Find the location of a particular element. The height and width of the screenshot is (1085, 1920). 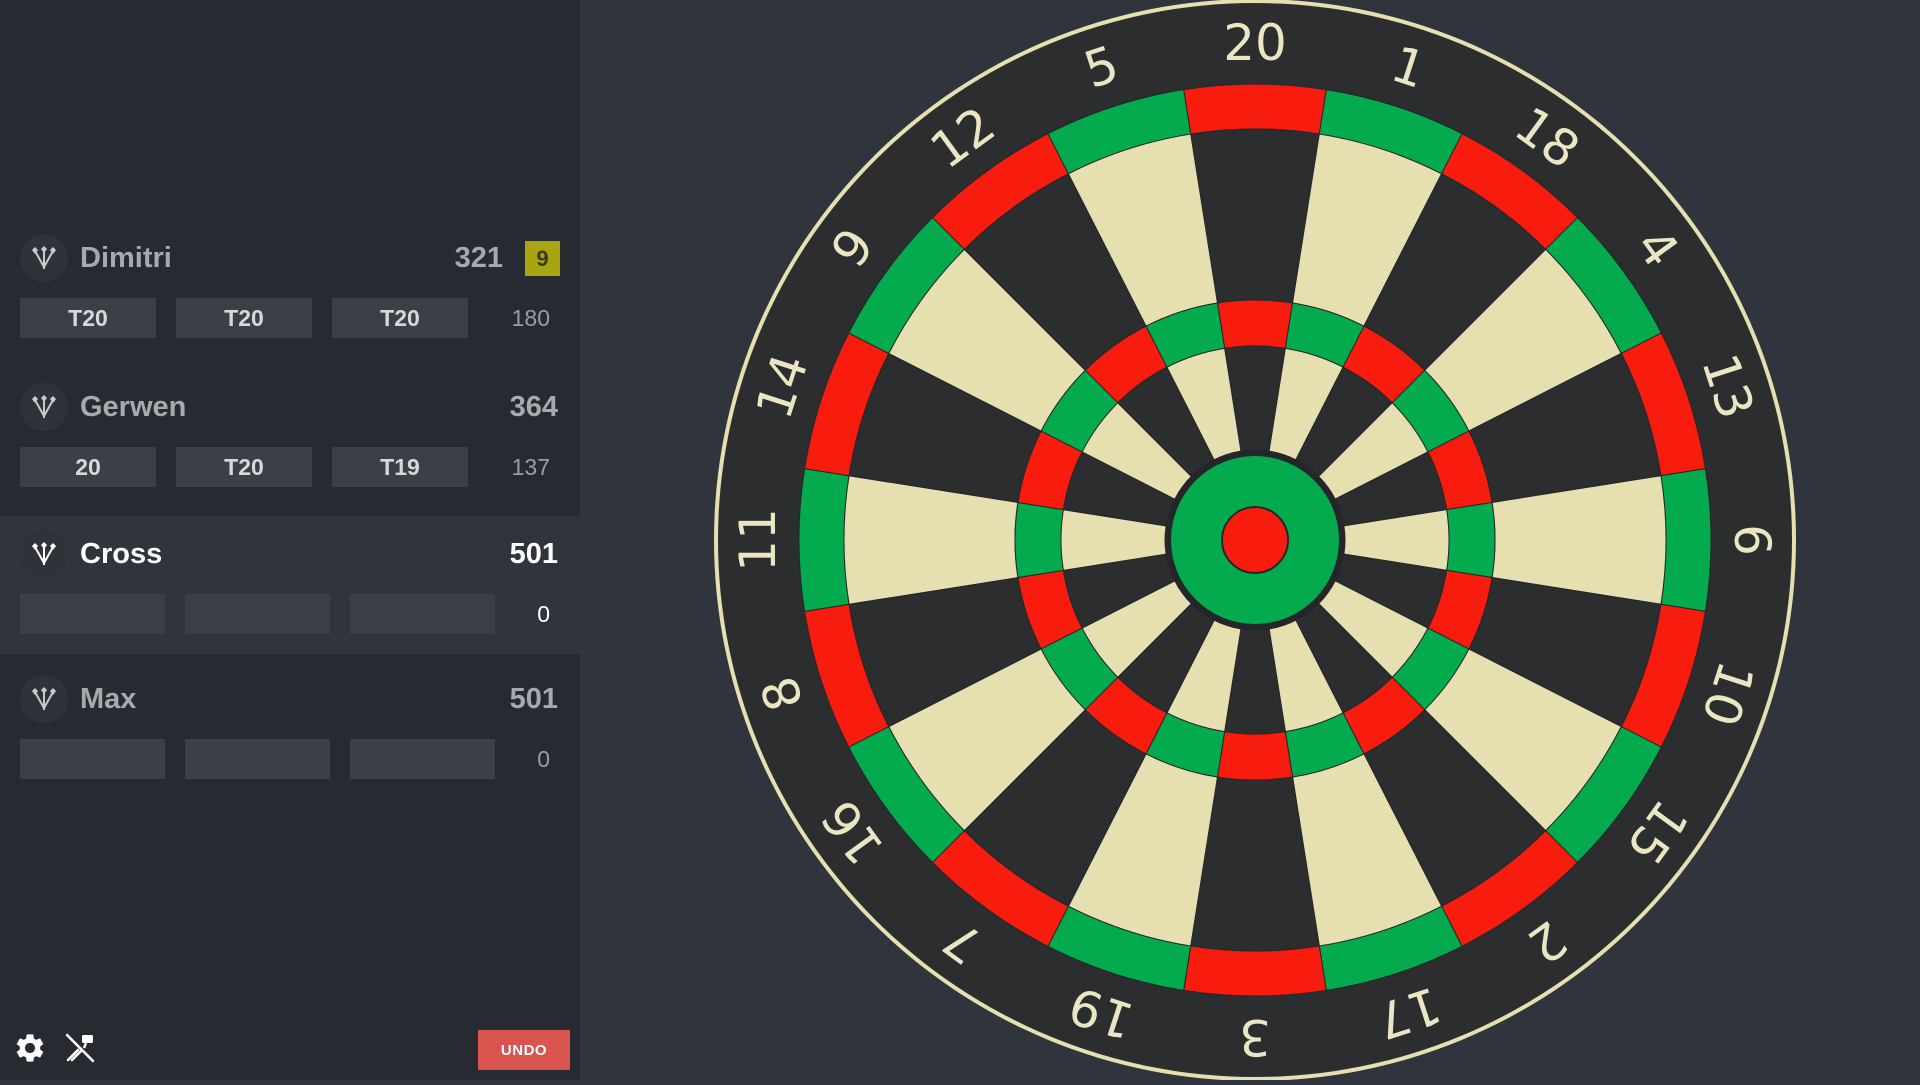

player-name: Gerwen is located at coordinates (133, 407).